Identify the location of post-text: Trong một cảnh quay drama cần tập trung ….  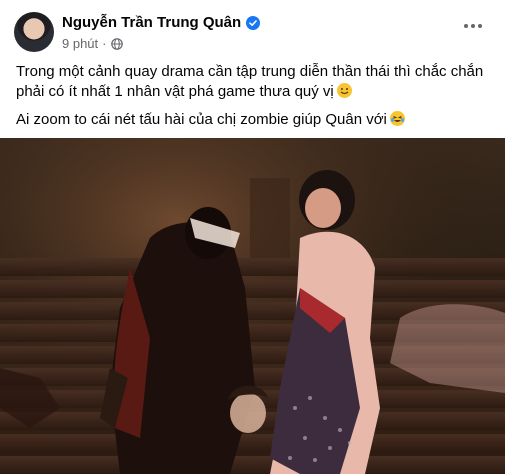
(251, 100).